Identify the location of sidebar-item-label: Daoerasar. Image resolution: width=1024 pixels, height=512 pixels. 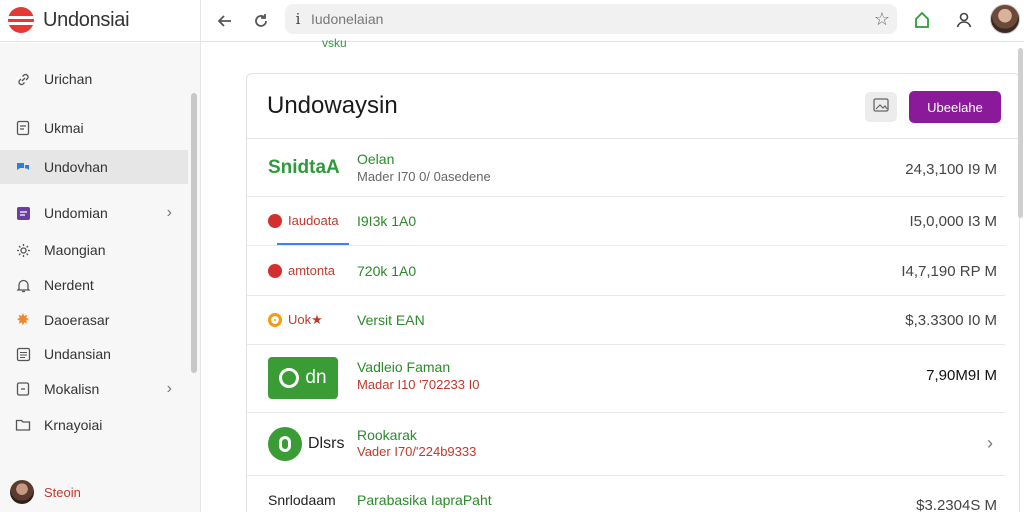
(77, 320).